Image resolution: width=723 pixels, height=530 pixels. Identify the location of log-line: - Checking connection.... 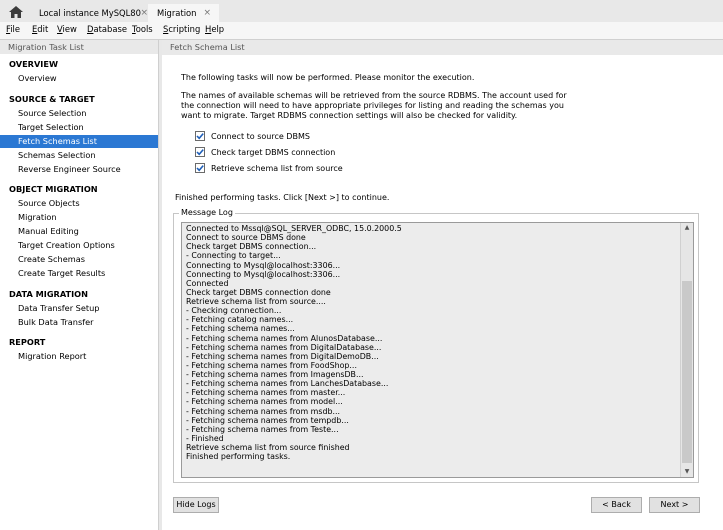
(234, 311).